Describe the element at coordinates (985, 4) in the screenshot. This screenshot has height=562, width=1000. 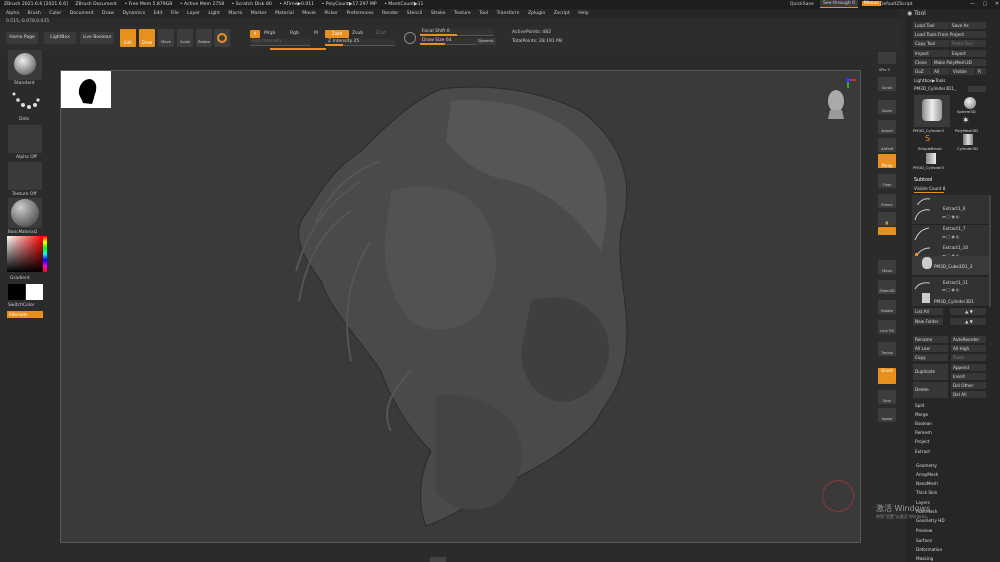
I see `window-controls: — ▢ ✕` at that location.